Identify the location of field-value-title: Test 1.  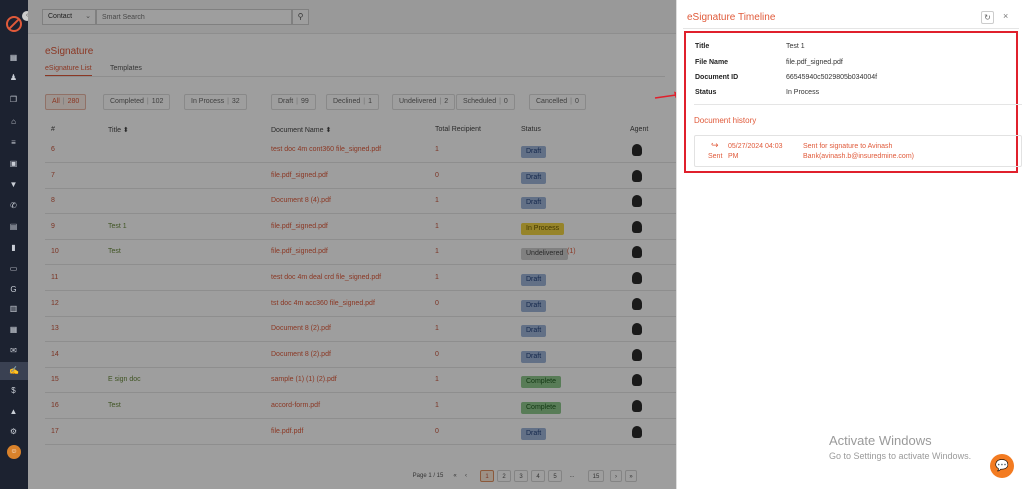
(795, 46).